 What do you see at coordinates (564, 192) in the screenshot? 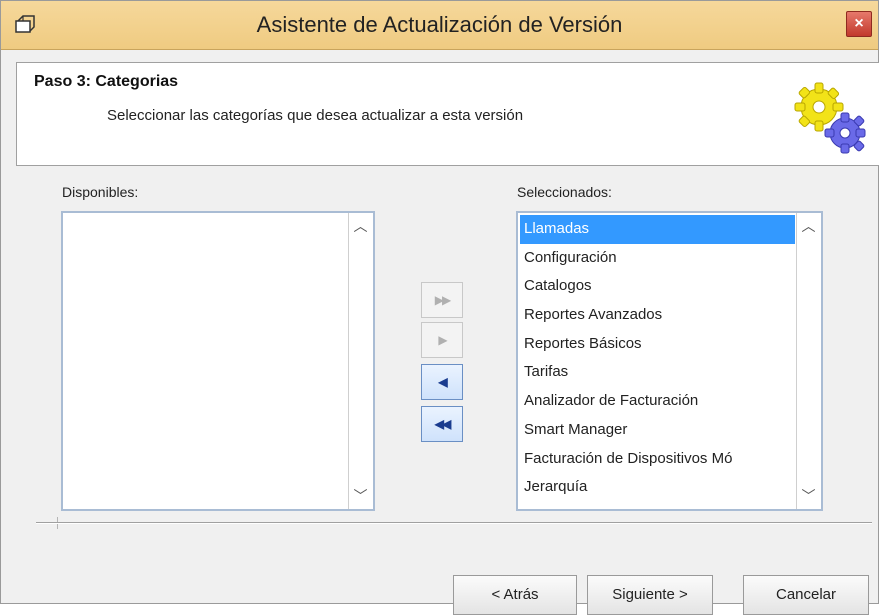
I see `selected-label: Seleccionados:` at bounding box center [564, 192].